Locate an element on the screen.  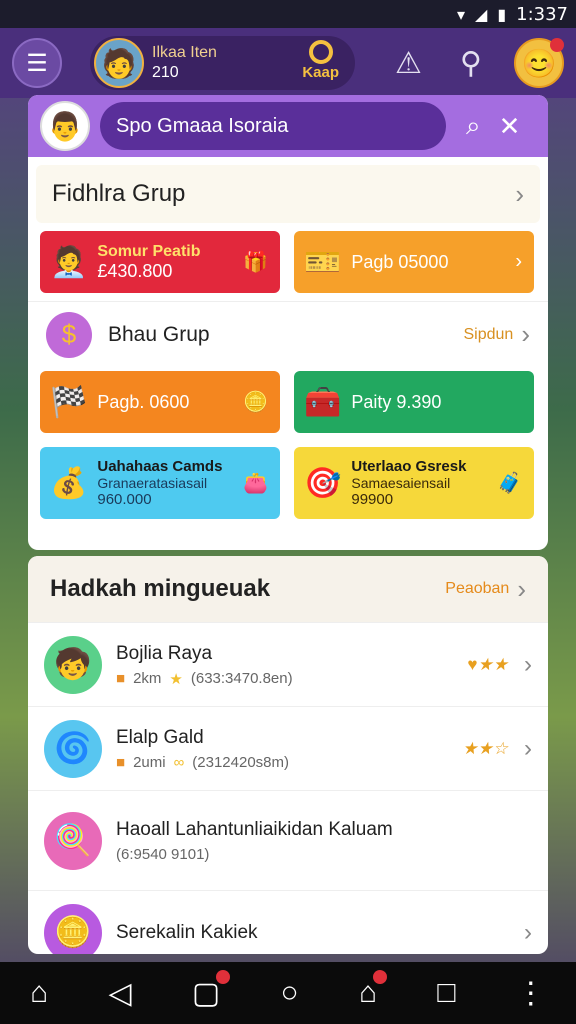
more-icon: ⋮ is located at coordinates (531, 993).